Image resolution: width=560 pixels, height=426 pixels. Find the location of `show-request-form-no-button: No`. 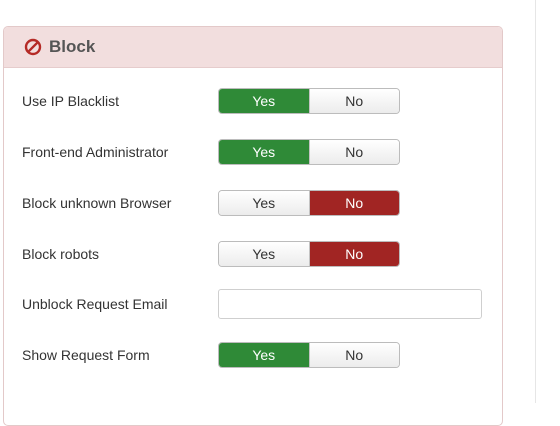

show-request-form-no-button: No is located at coordinates (353, 355).